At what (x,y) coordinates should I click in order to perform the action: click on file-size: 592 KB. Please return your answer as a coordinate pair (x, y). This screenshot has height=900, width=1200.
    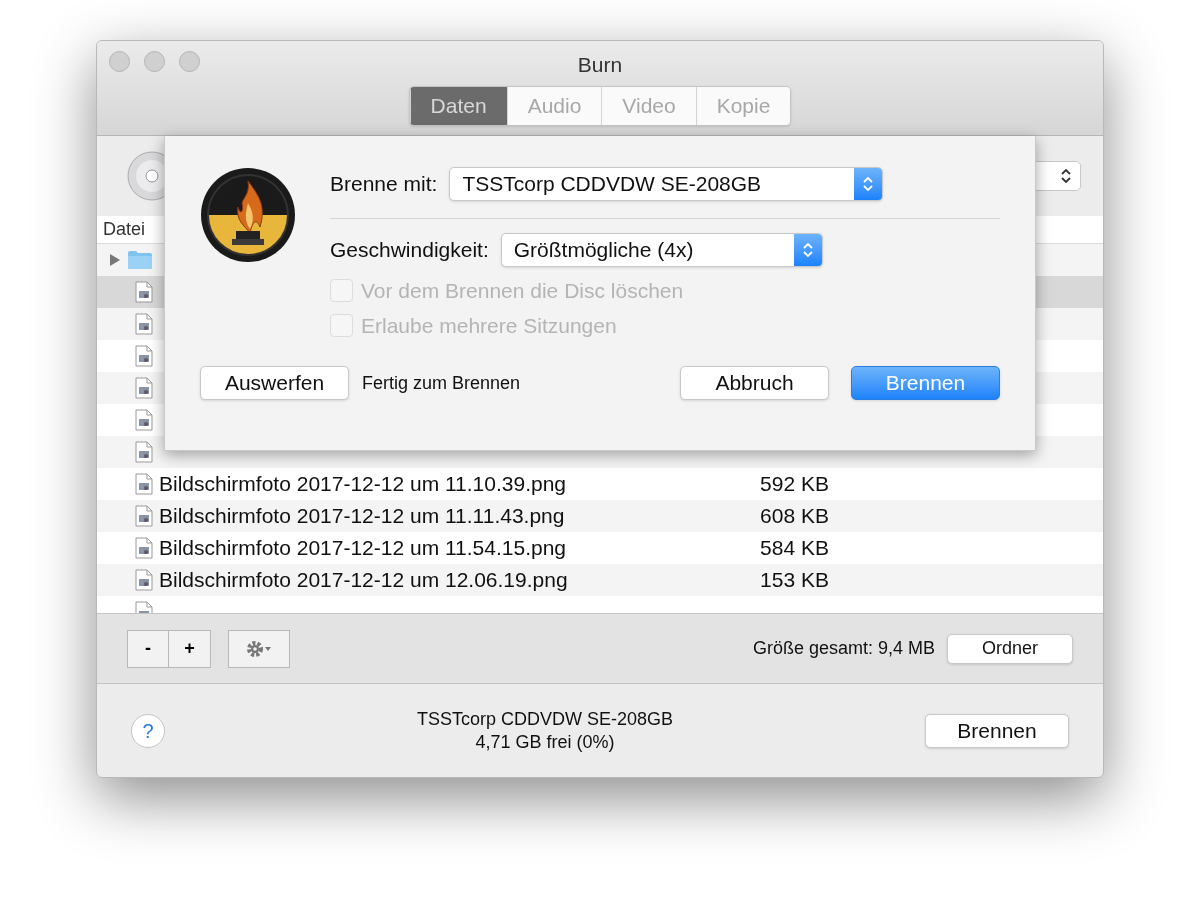
    Looking at the image, I should click on (794, 484).